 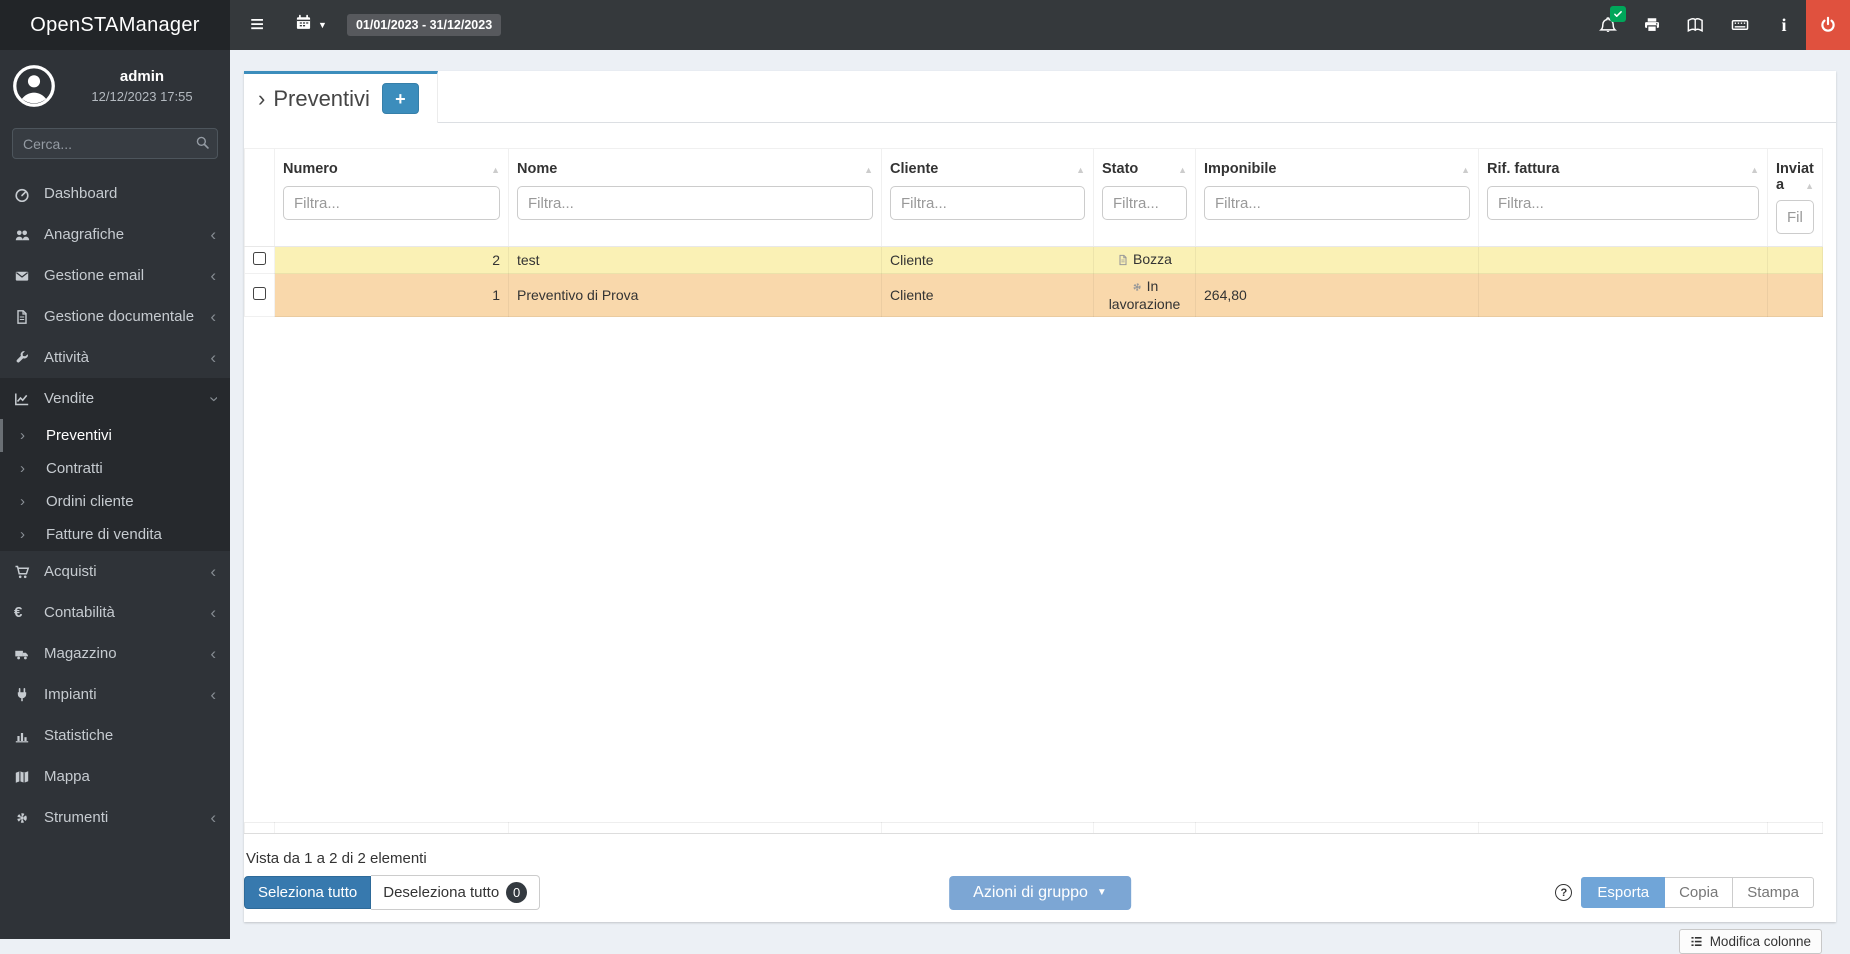 What do you see at coordinates (115, 468) in the screenshot?
I see `sidebar-subitem-contratti: › Contratti` at bounding box center [115, 468].